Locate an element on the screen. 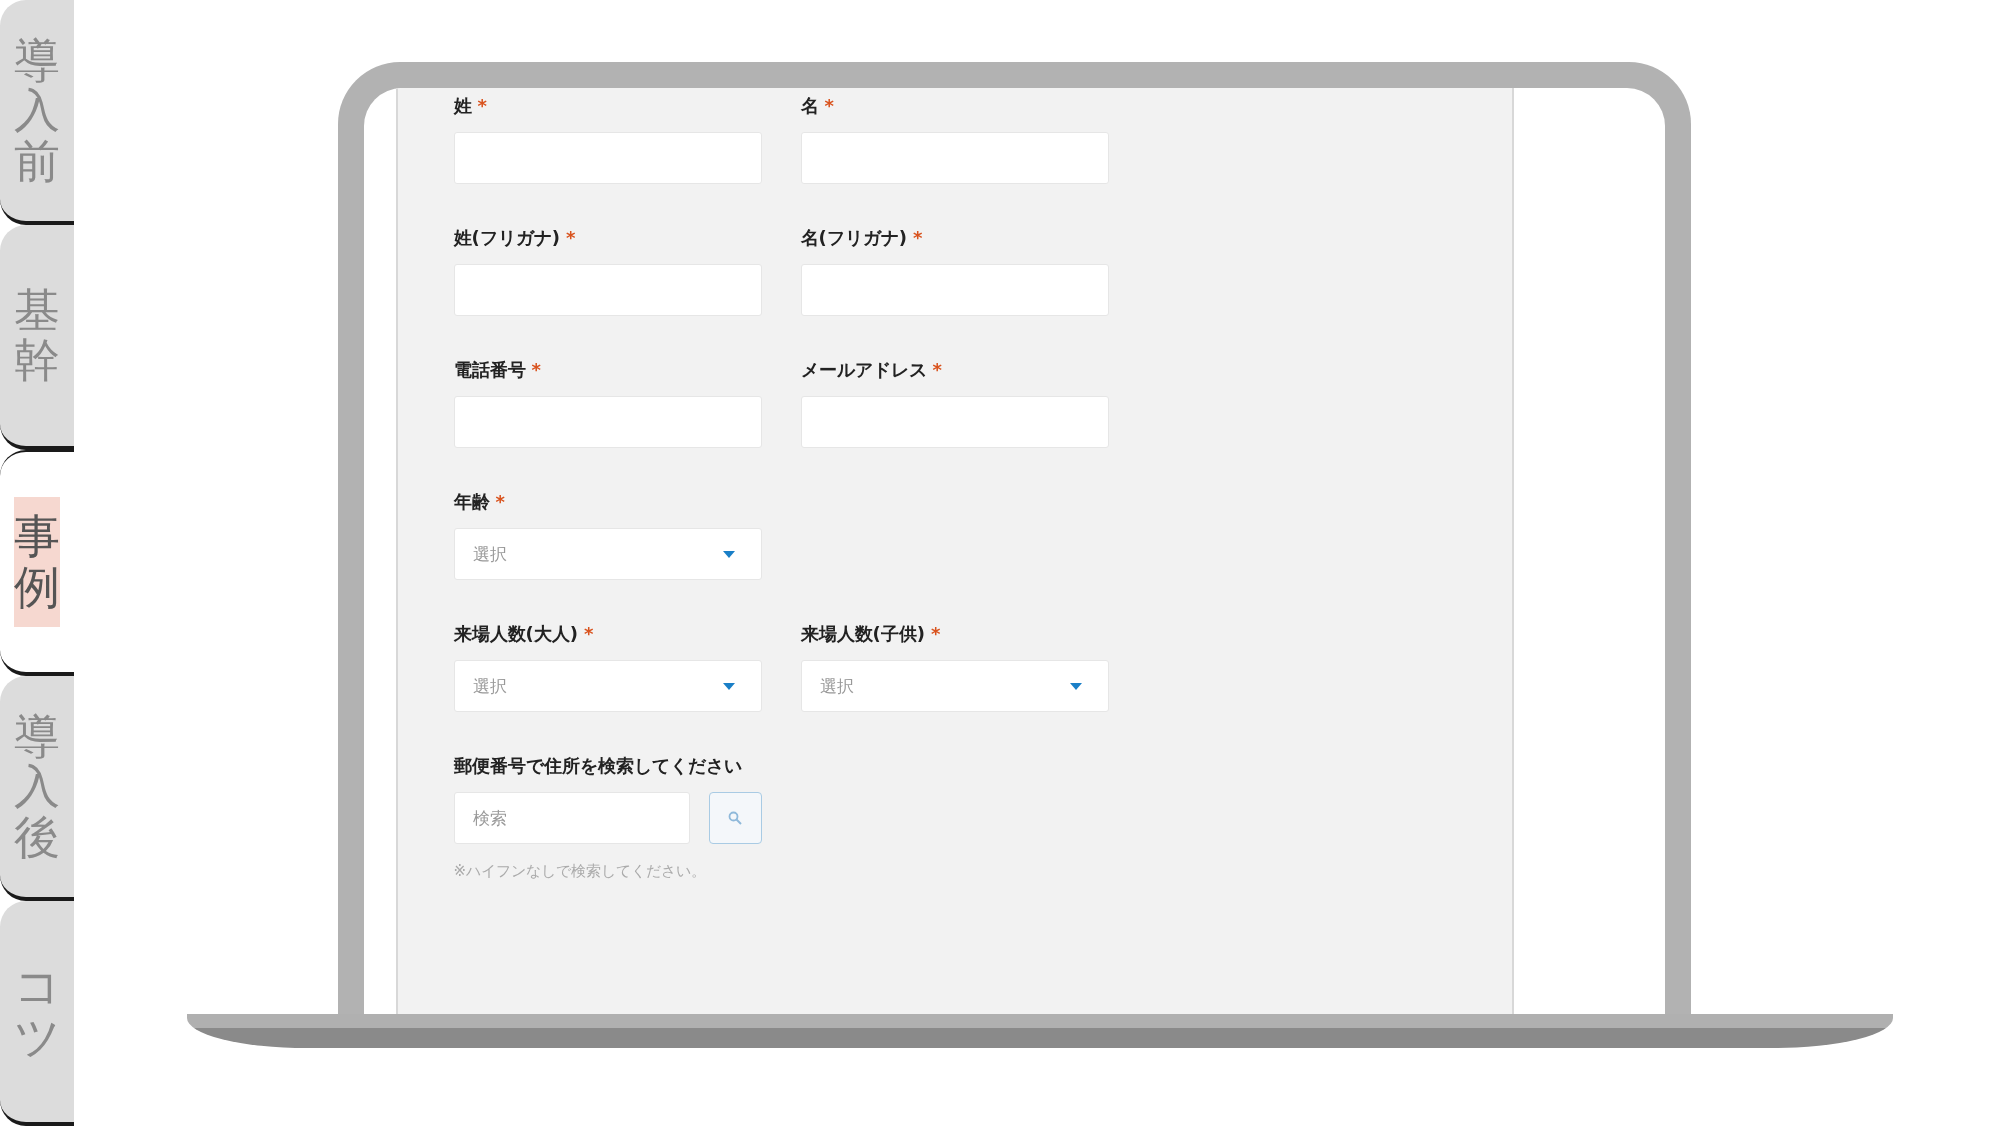  search-button is located at coordinates (735, 818).